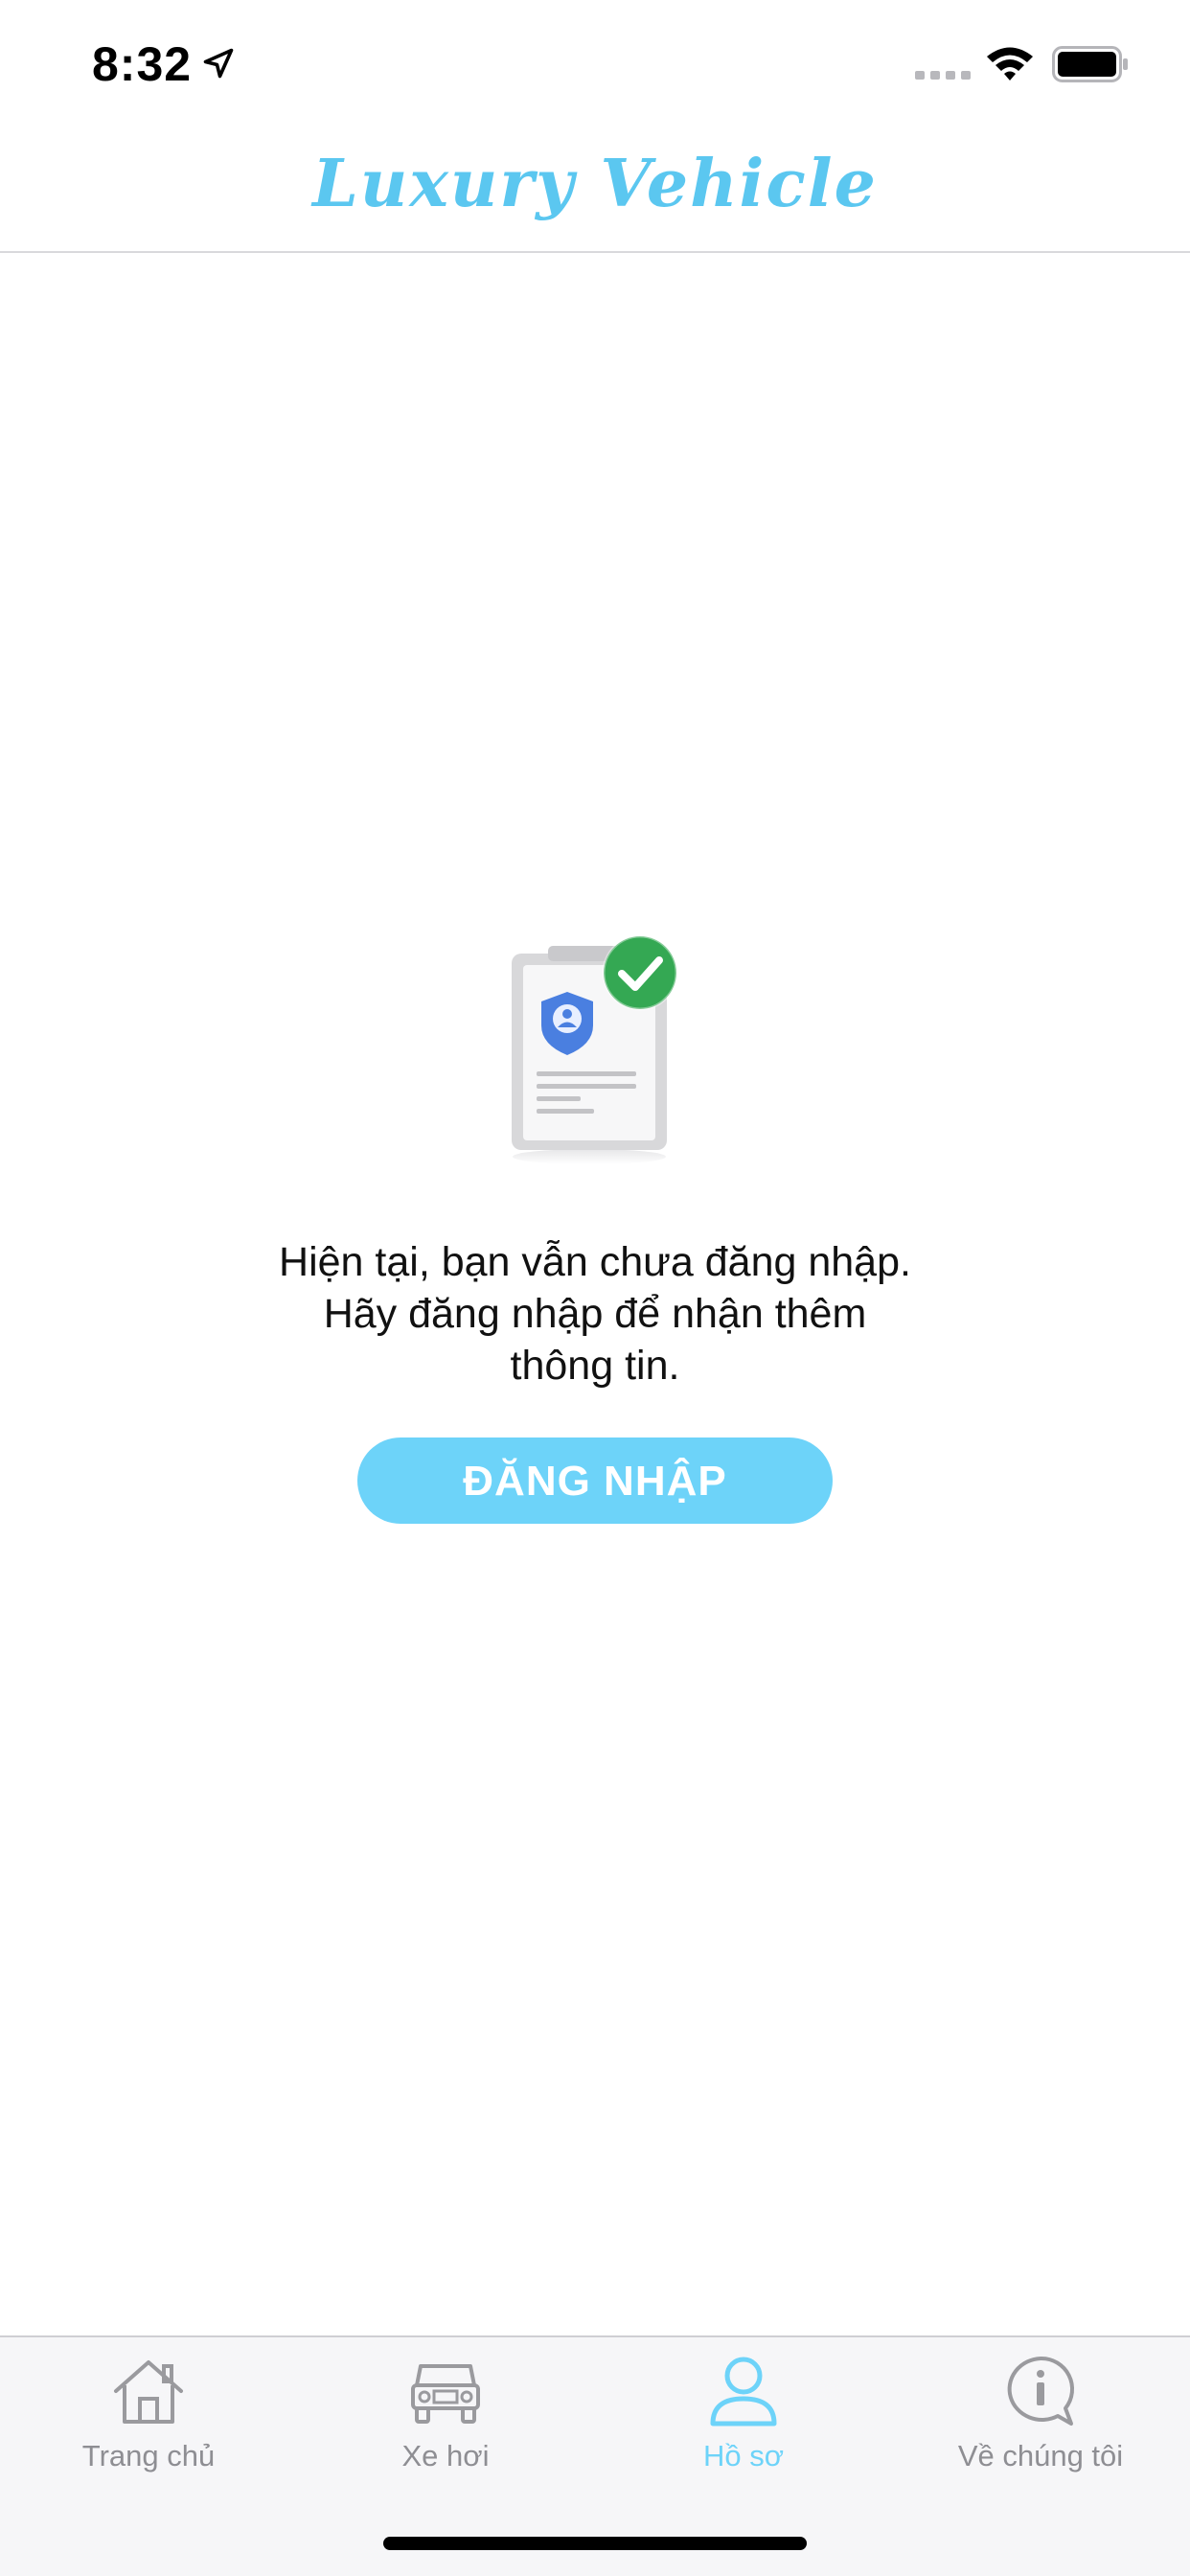 The height and width of the screenshot is (2576, 1190). Describe the element at coordinates (943, 75) in the screenshot. I see `cellular-signal-icon` at that location.